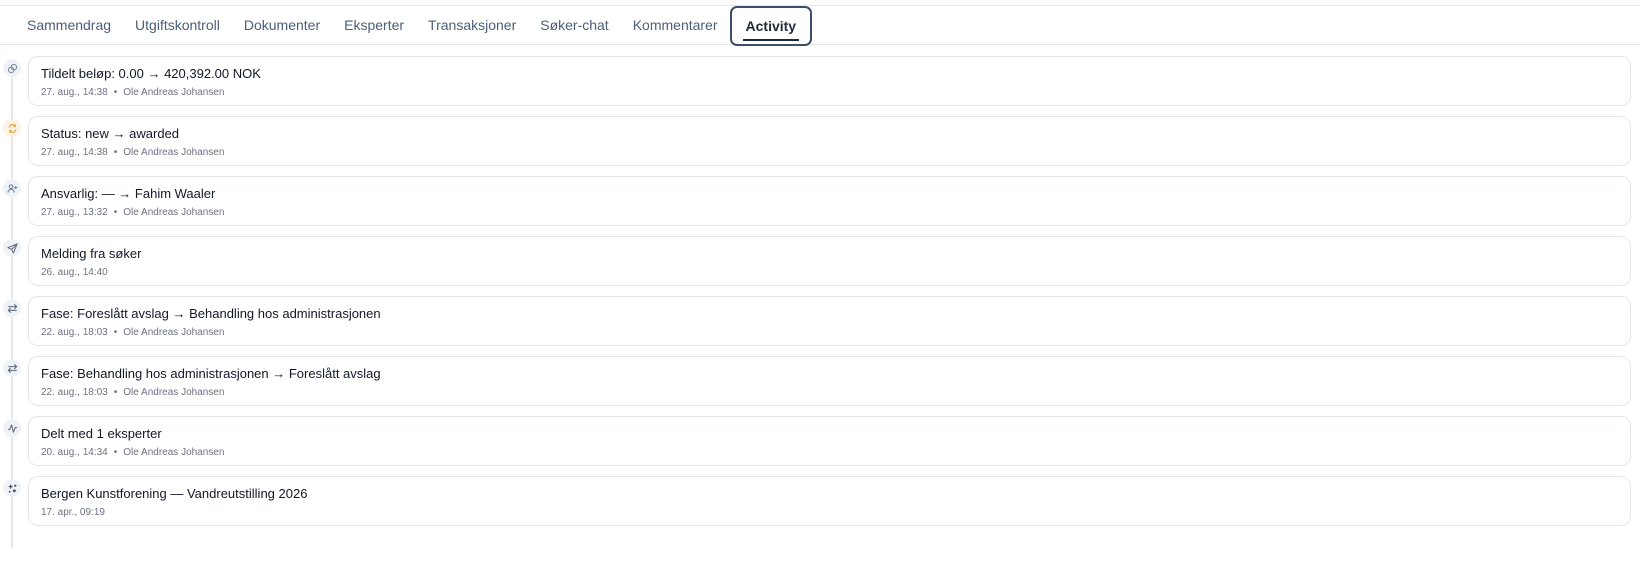 The width and height of the screenshot is (1640, 583). Describe the element at coordinates (472, 25) in the screenshot. I see `tab-transaksjoner: Transaksjoner` at that location.